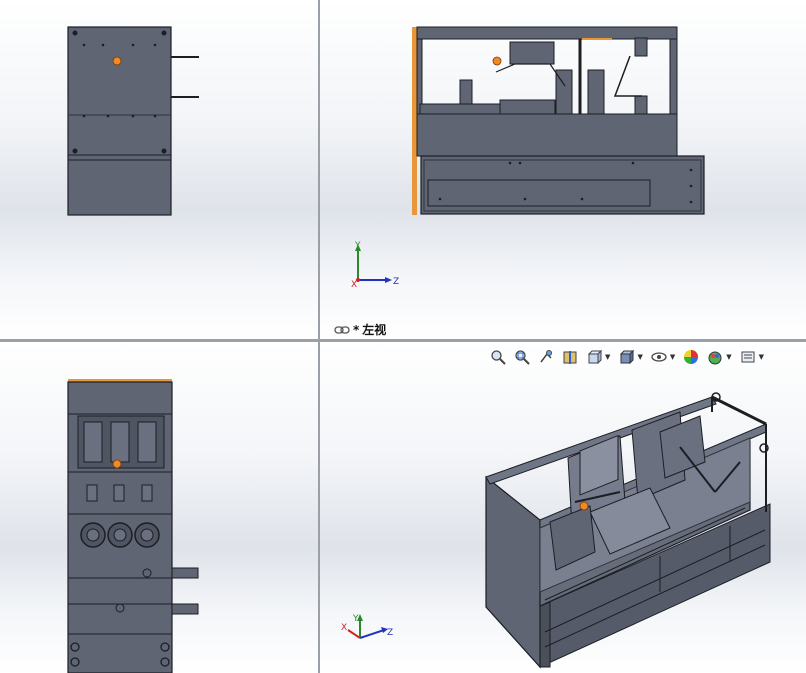 This screenshot has height=673, width=806. Describe the element at coordinates (354, 285) in the screenshot. I see `axis-z-label: X` at that location.